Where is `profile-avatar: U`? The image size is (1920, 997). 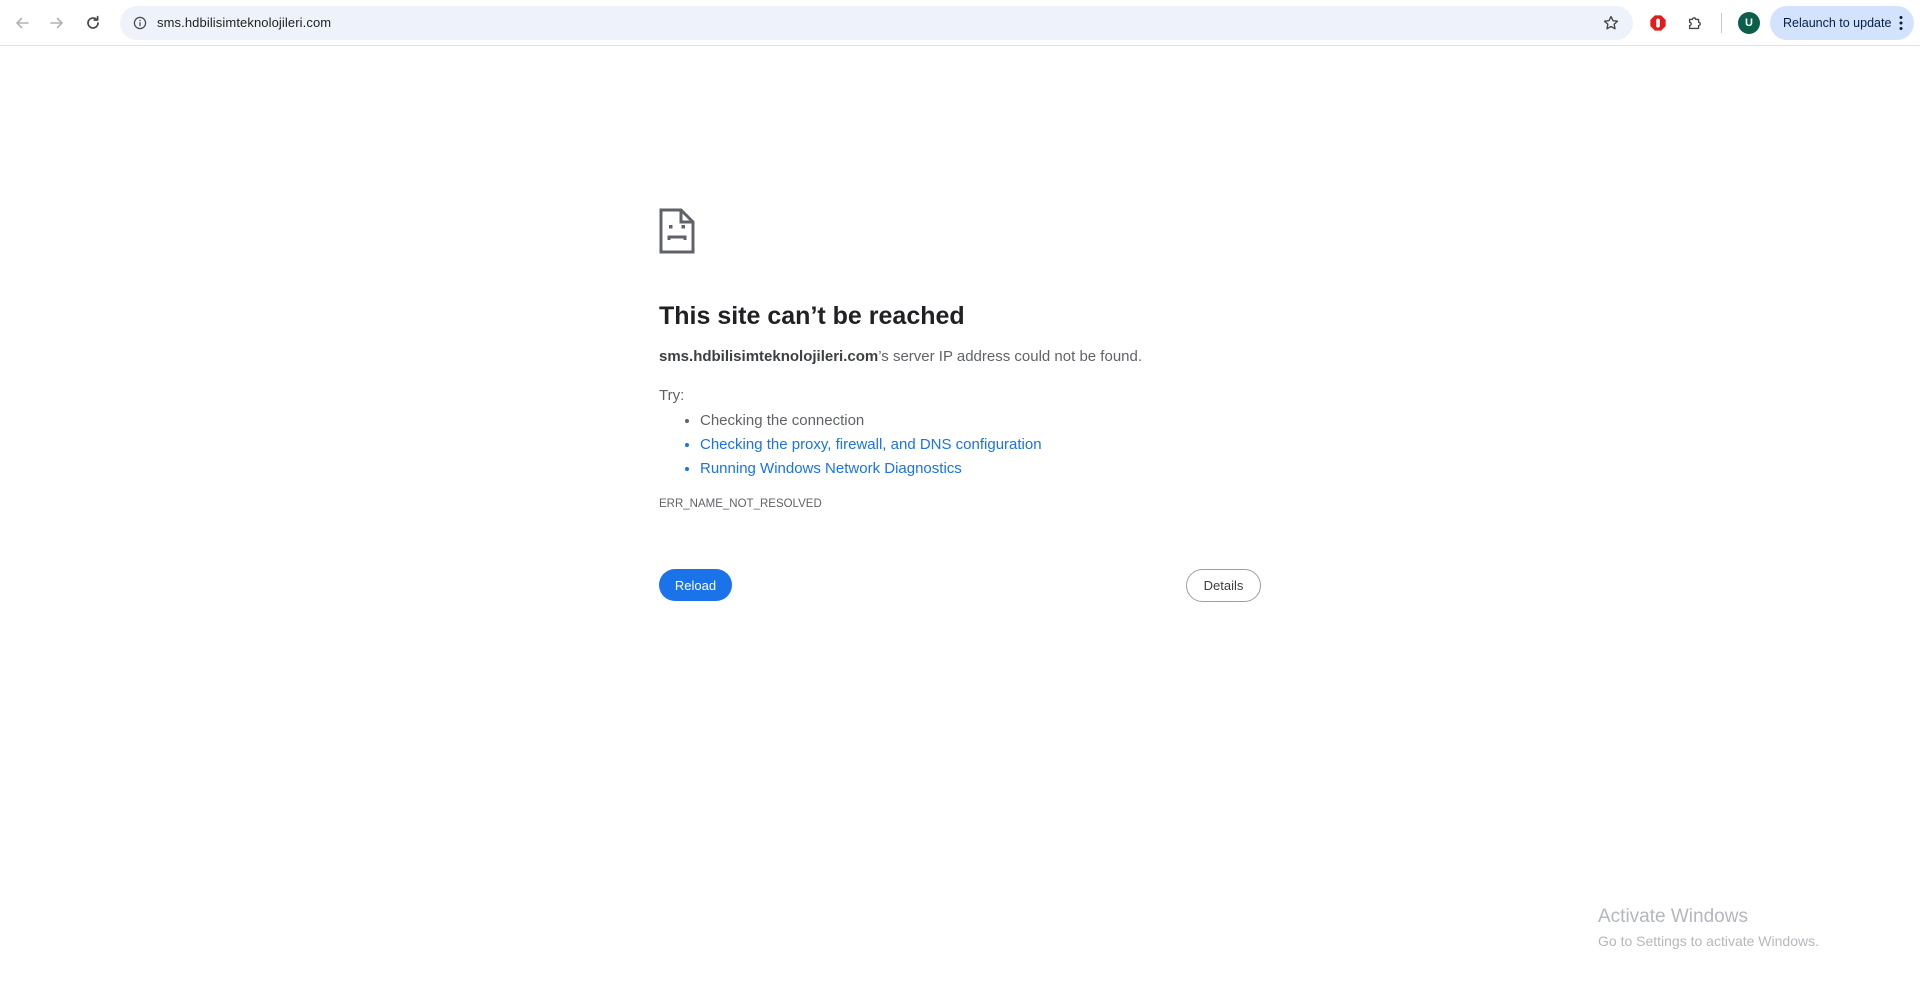 profile-avatar: U is located at coordinates (1749, 23).